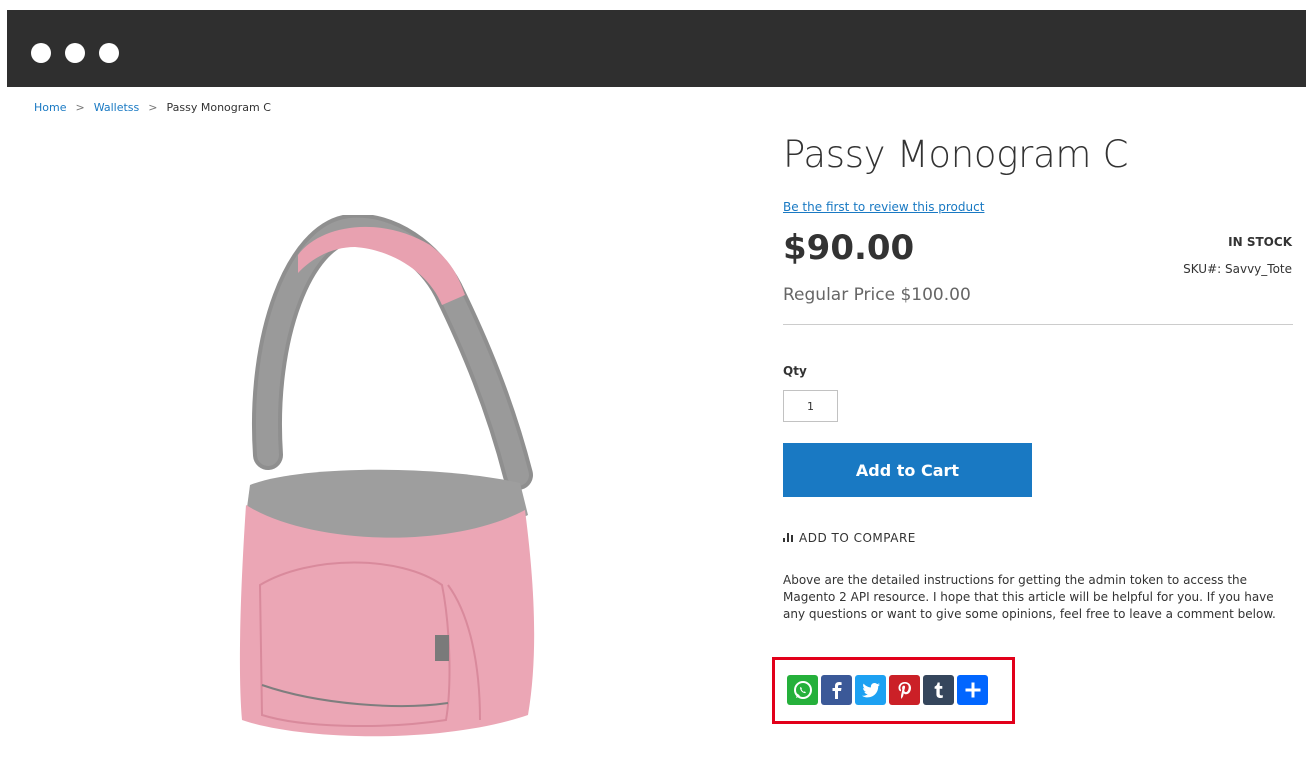  Describe the element at coordinates (849, 248) in the screenshot. I see `product-price: $90.00` at that location.